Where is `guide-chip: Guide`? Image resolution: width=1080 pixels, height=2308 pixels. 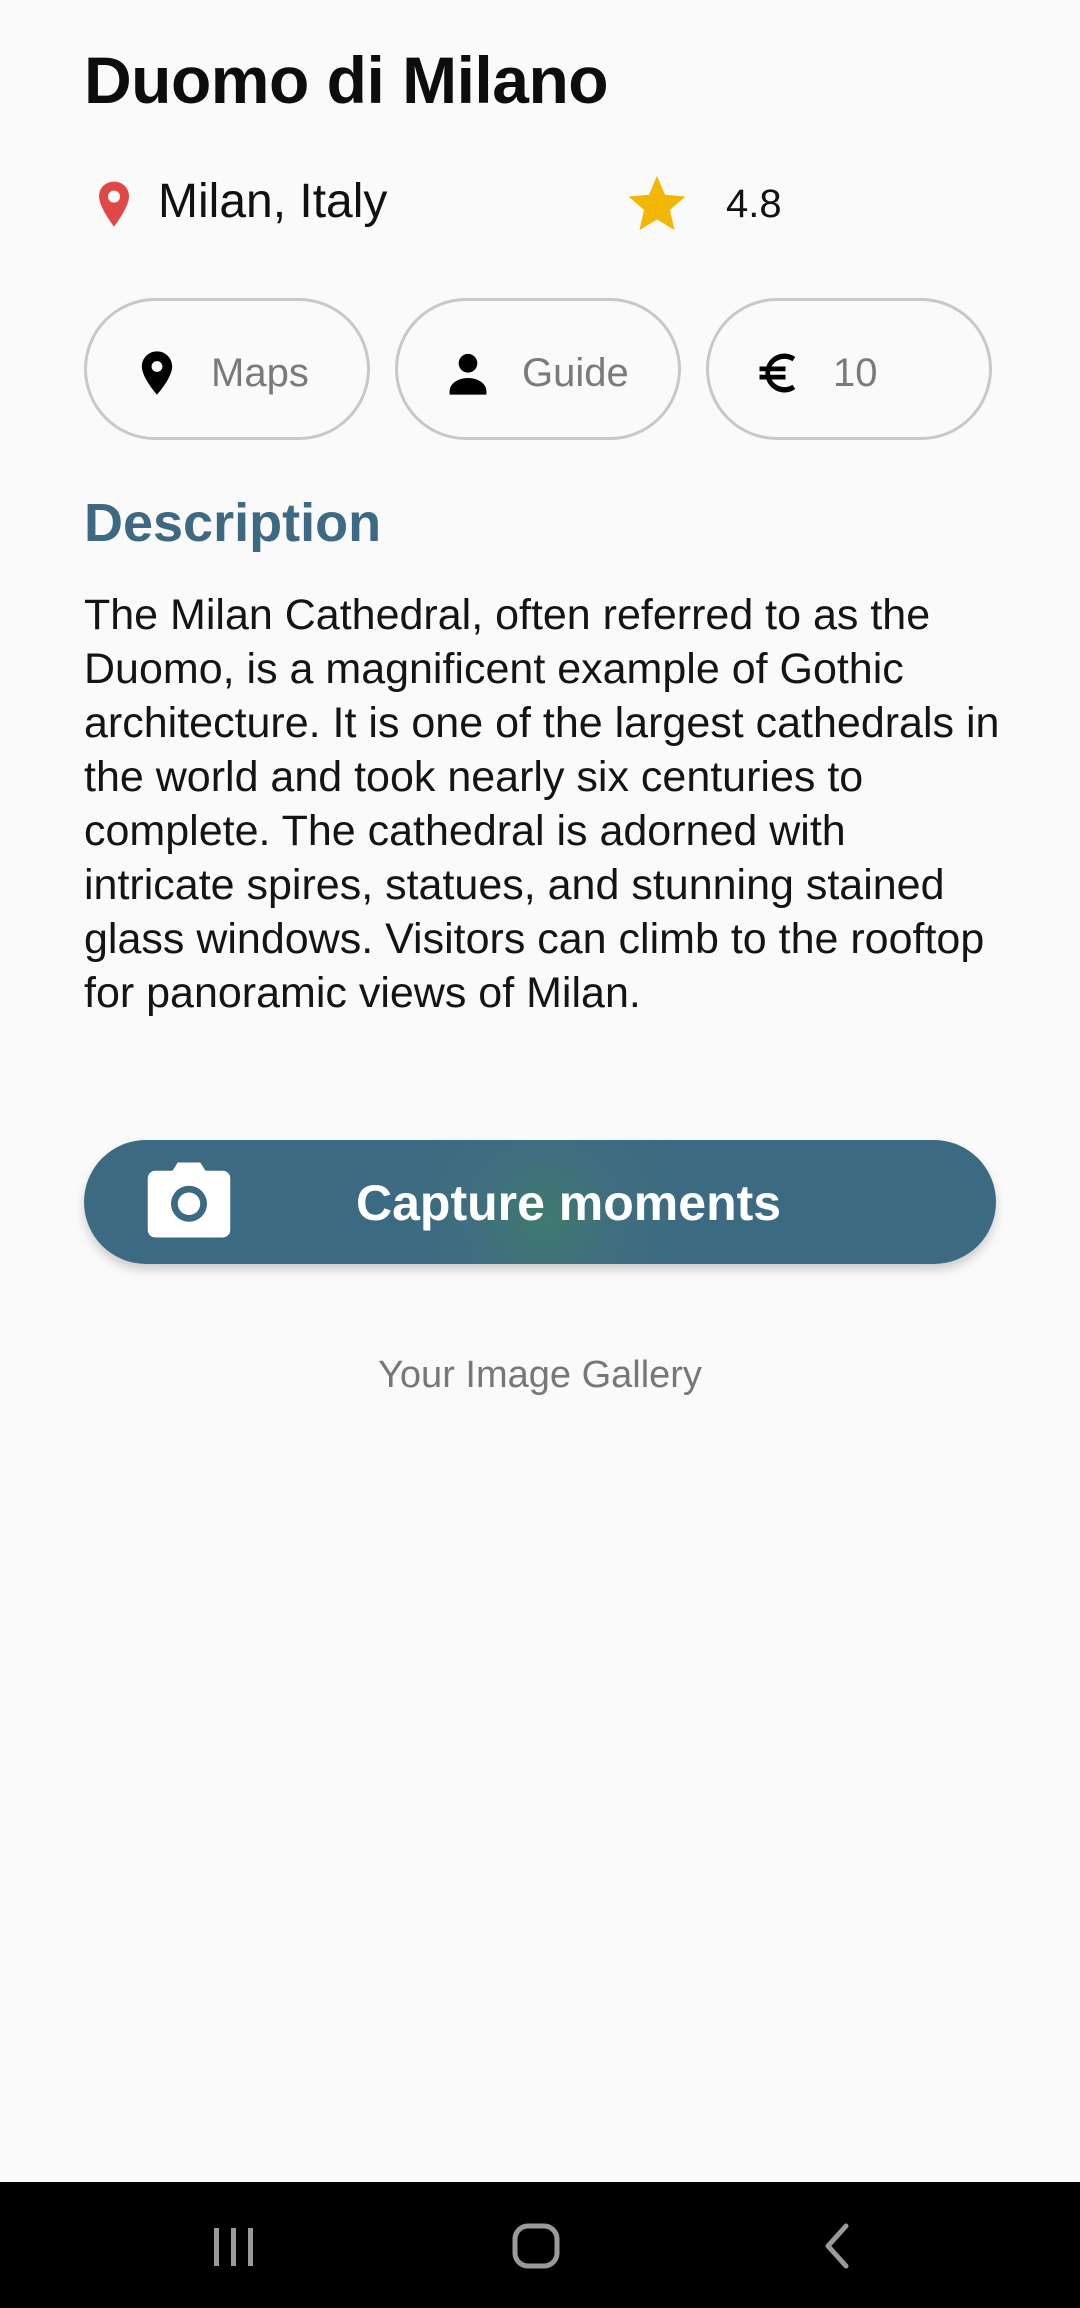 guide-chip: Guide is located at coordinates (538, 369).